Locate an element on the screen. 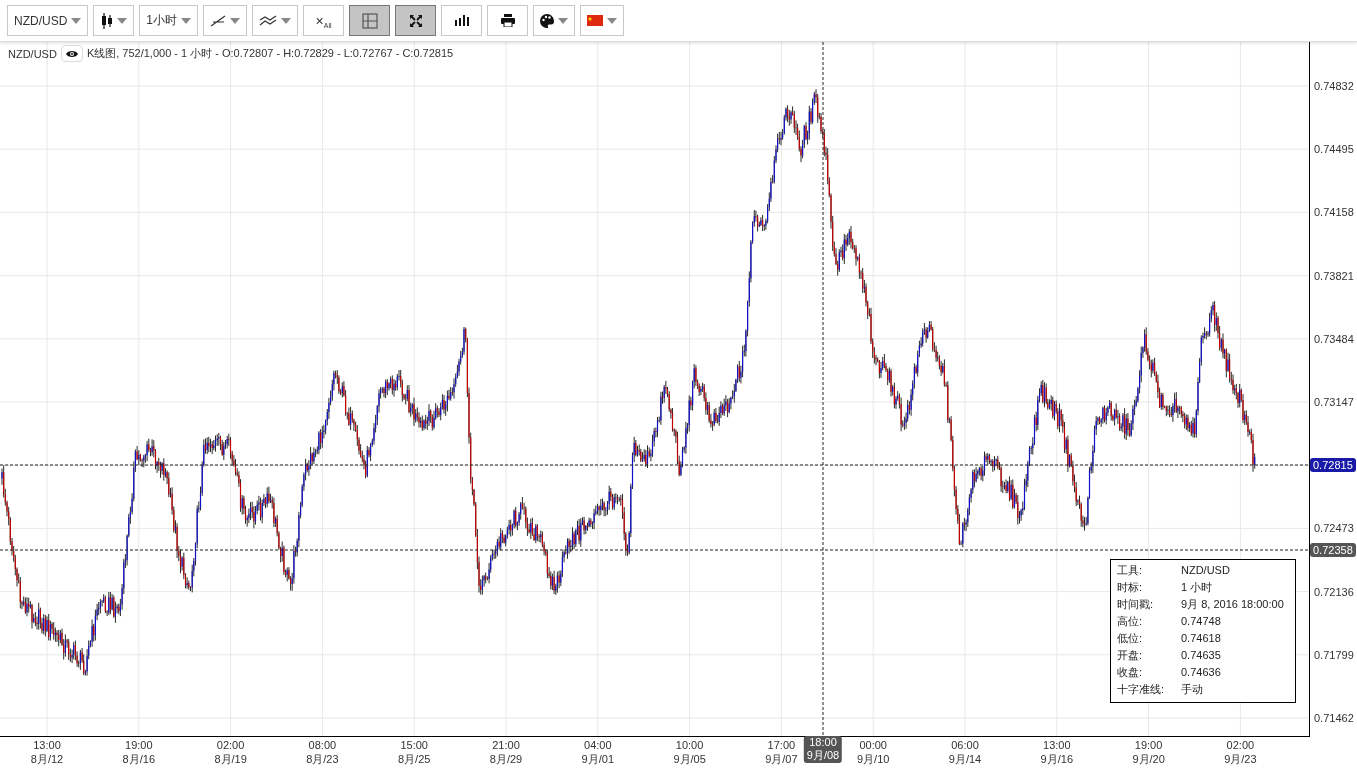 The height and width of the screenshot is (768, 1357). theme-button is located at coordinates (554, 20).